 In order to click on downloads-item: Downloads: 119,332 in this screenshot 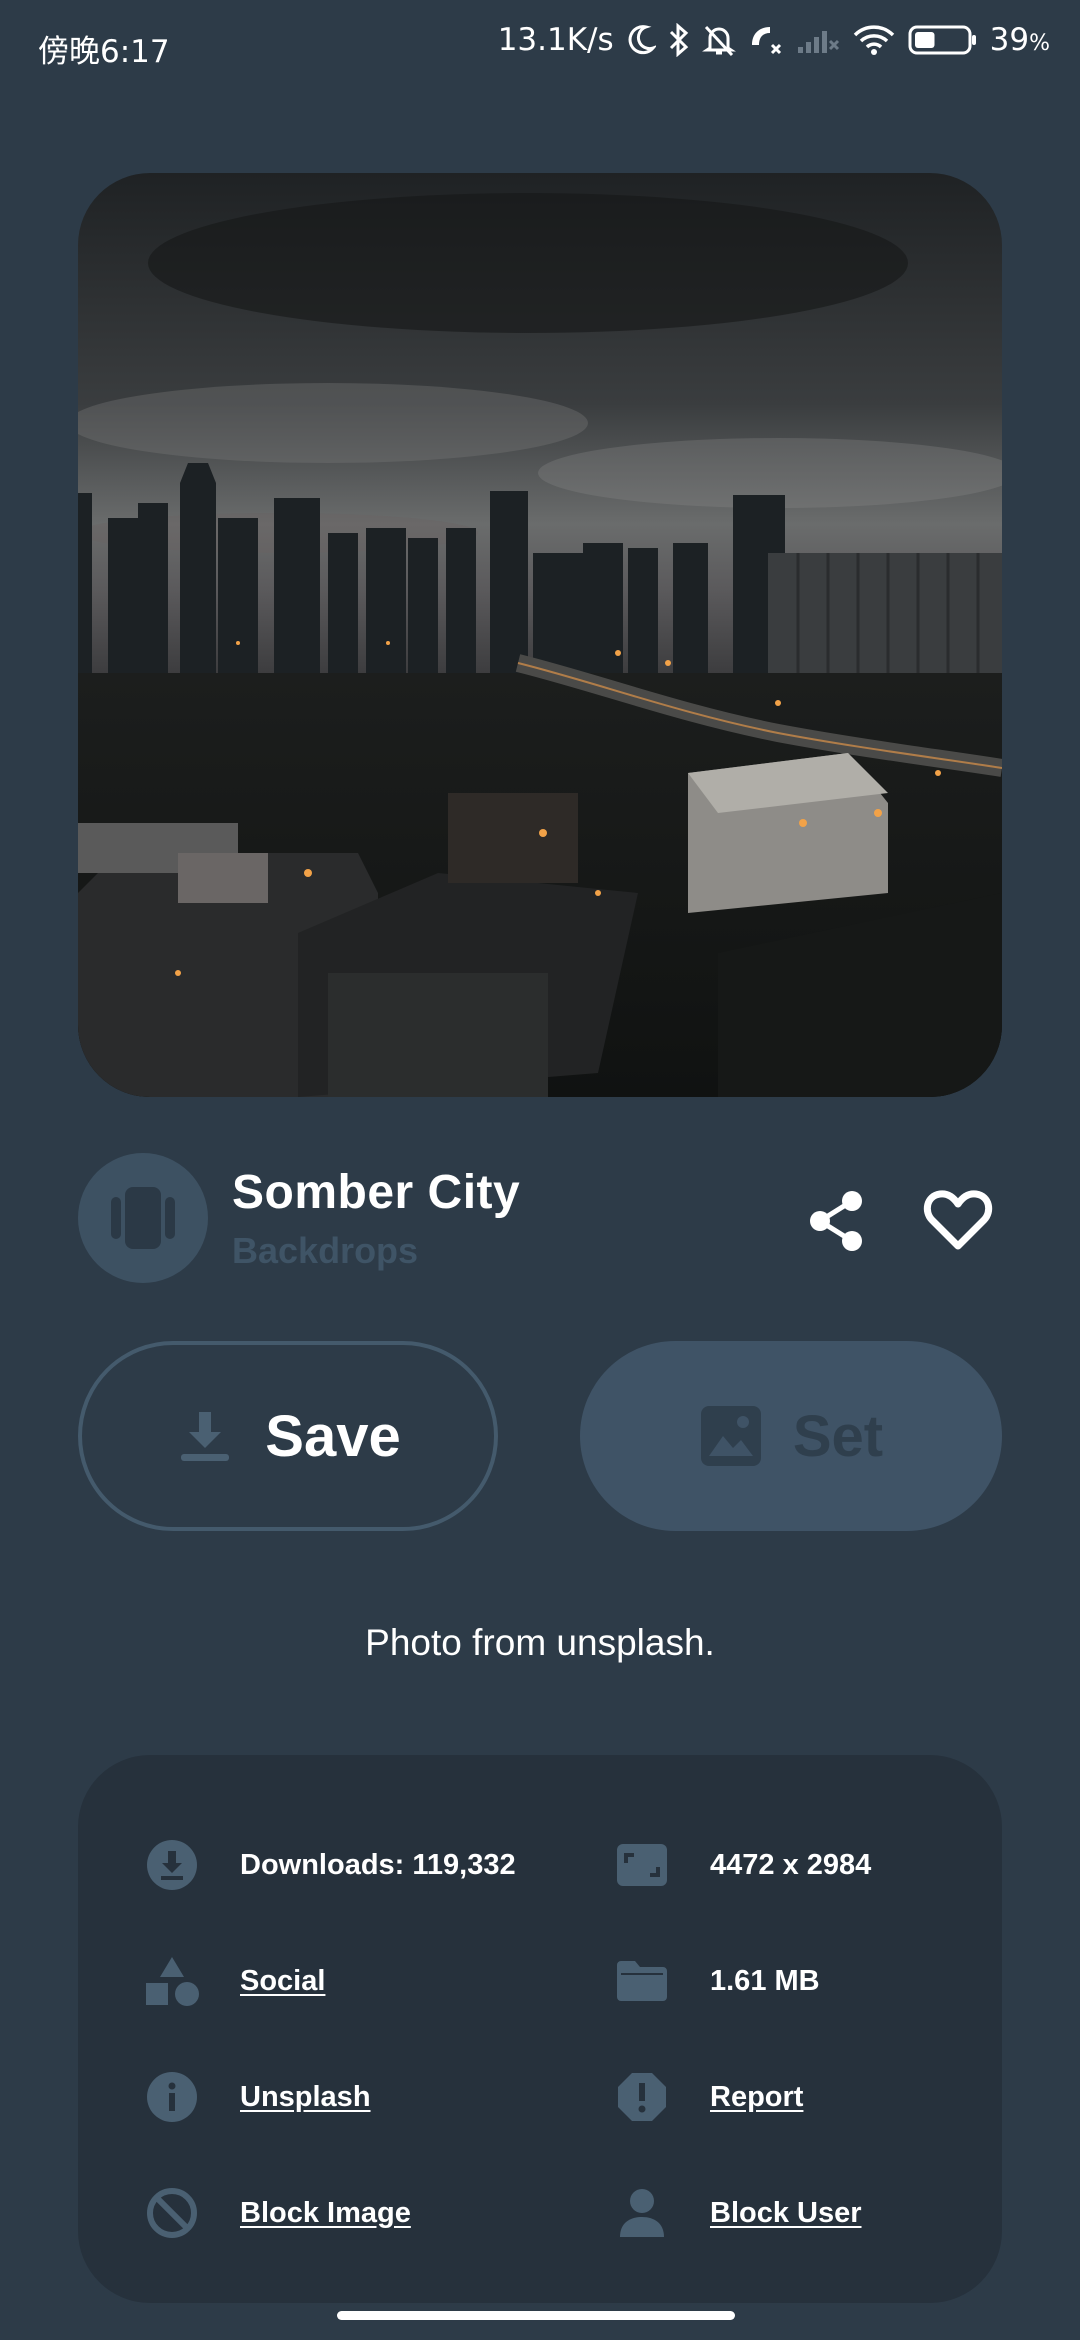, I will do `click(329, 1865)`.